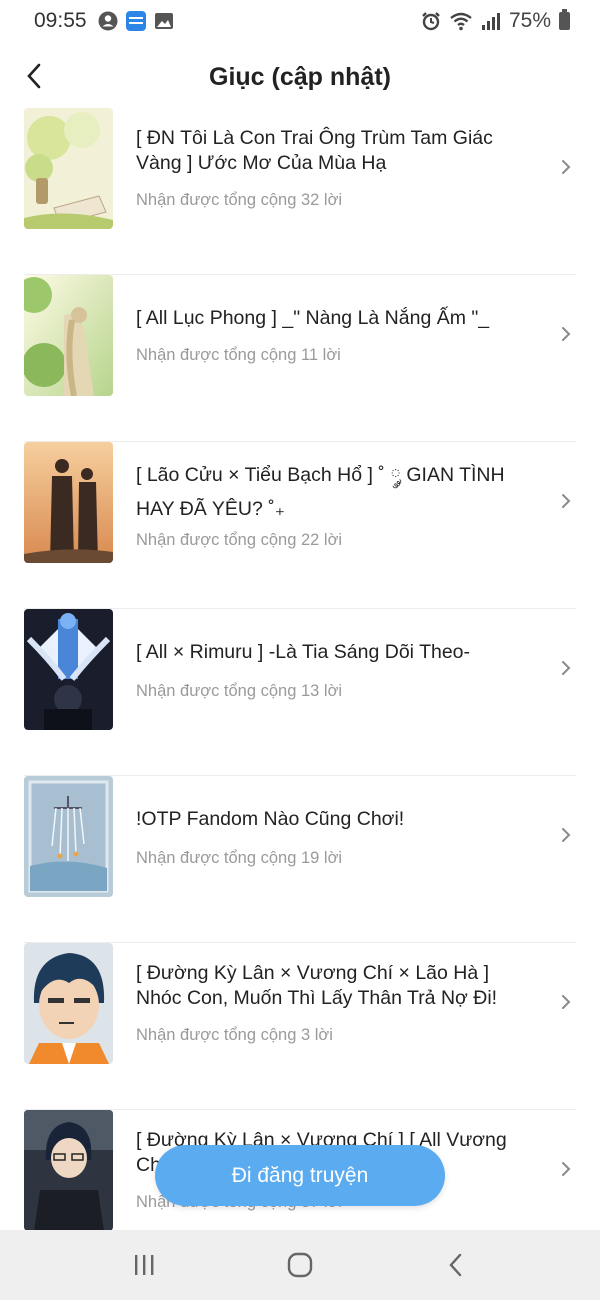 The image size is (600, 1300). I want to click on story-title: [ All × Rimuru ] -Là Tia Sáng Dõi Theo-, so click(303, 652).